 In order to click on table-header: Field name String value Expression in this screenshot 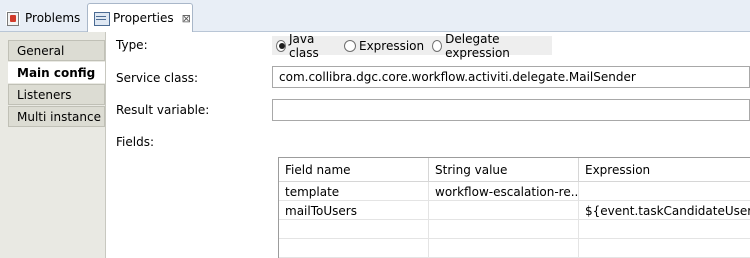, I will do `click(514, 170)`.